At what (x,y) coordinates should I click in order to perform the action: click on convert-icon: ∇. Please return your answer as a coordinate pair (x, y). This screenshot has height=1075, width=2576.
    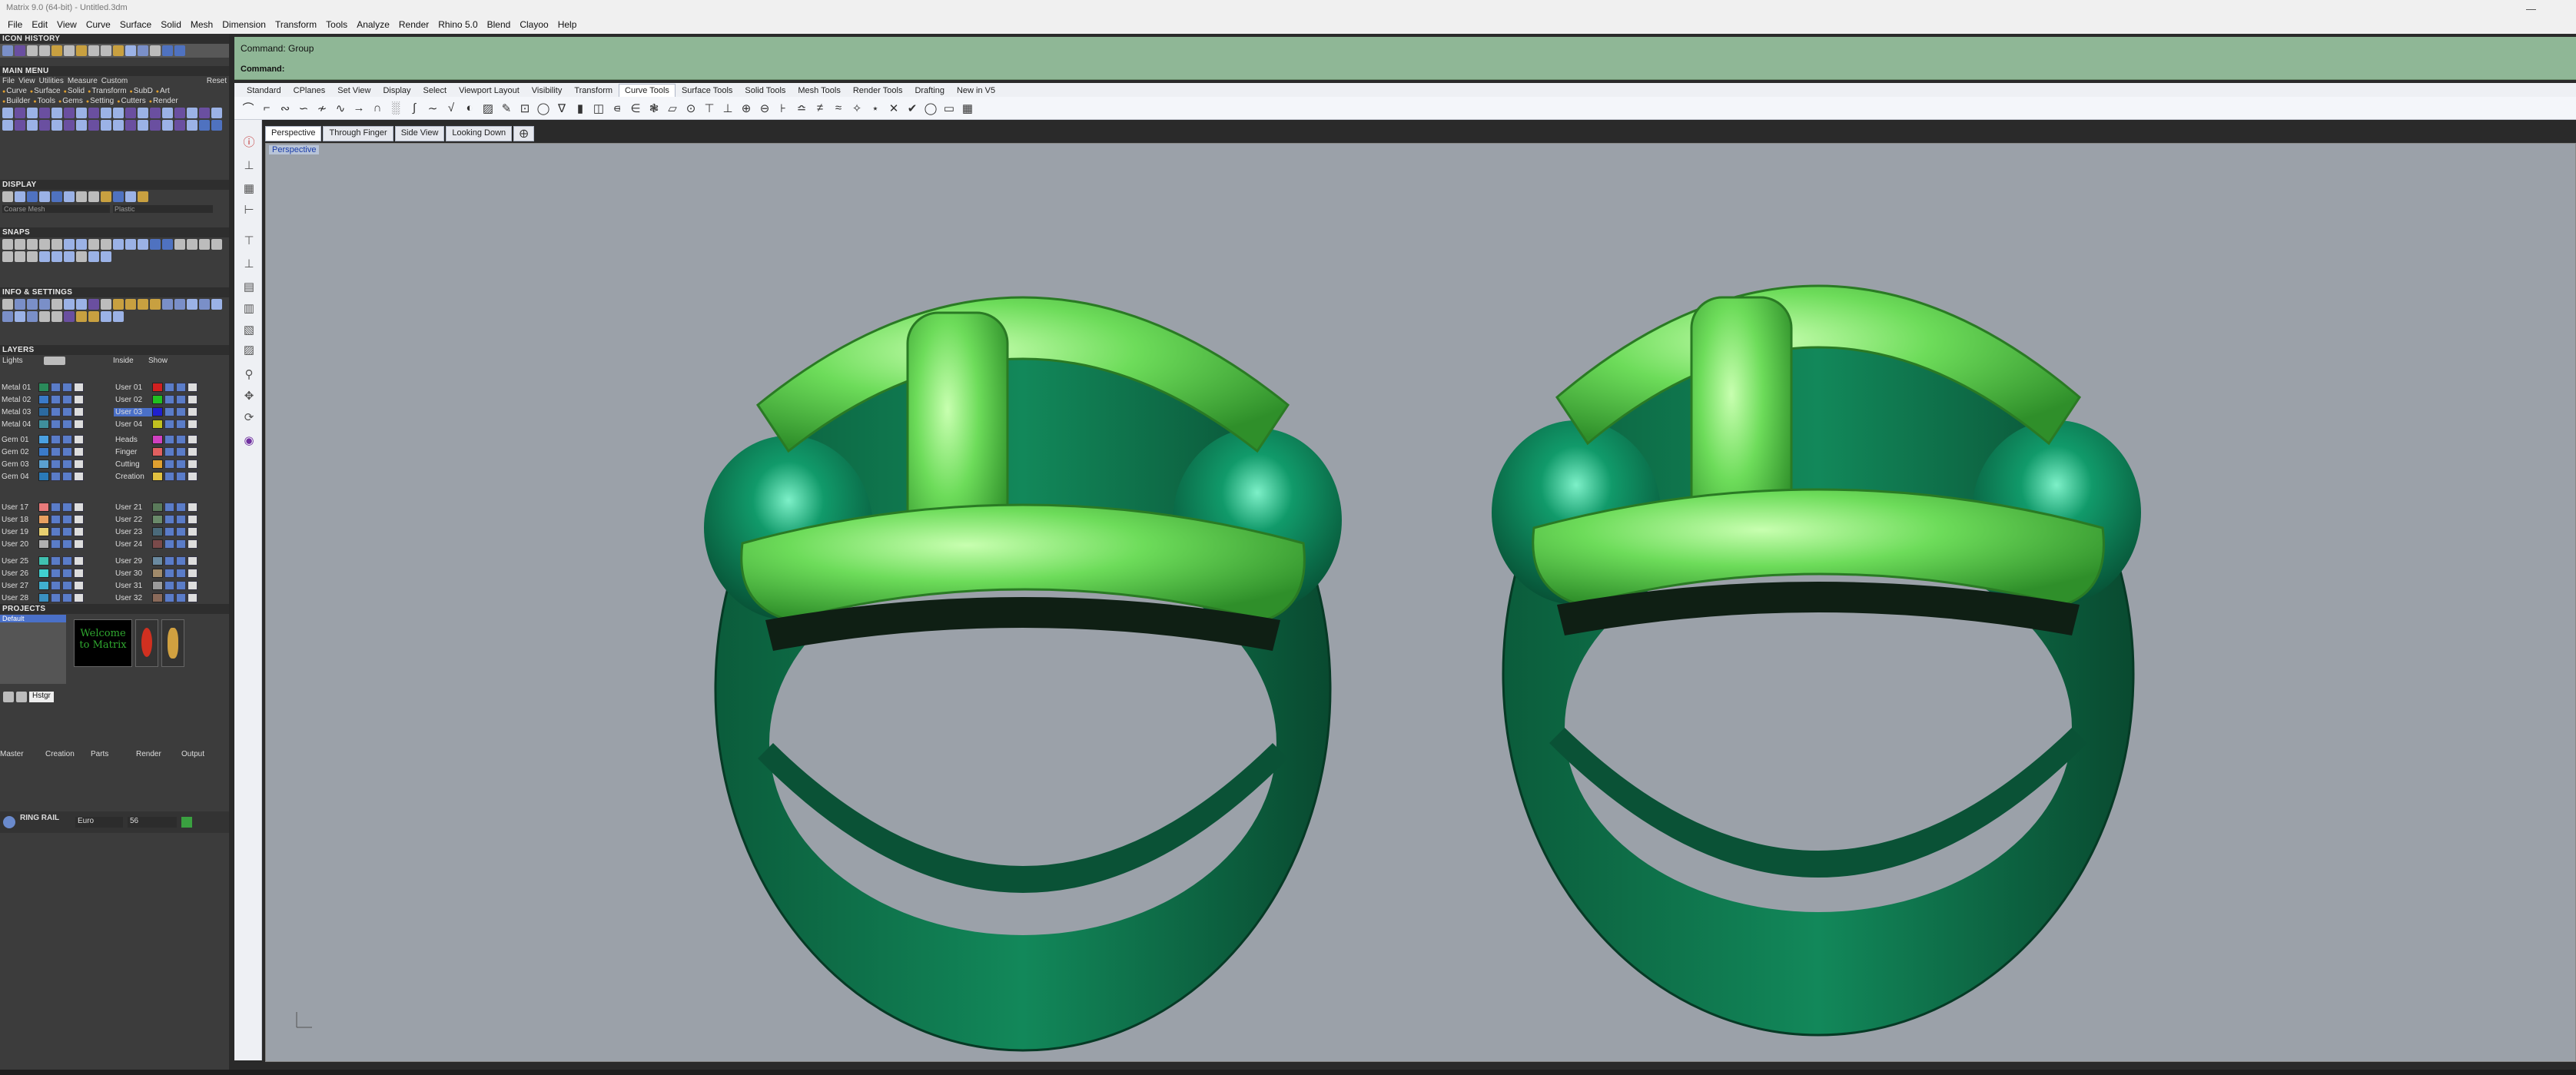
    Looking at the image, I should click on (561, 108).